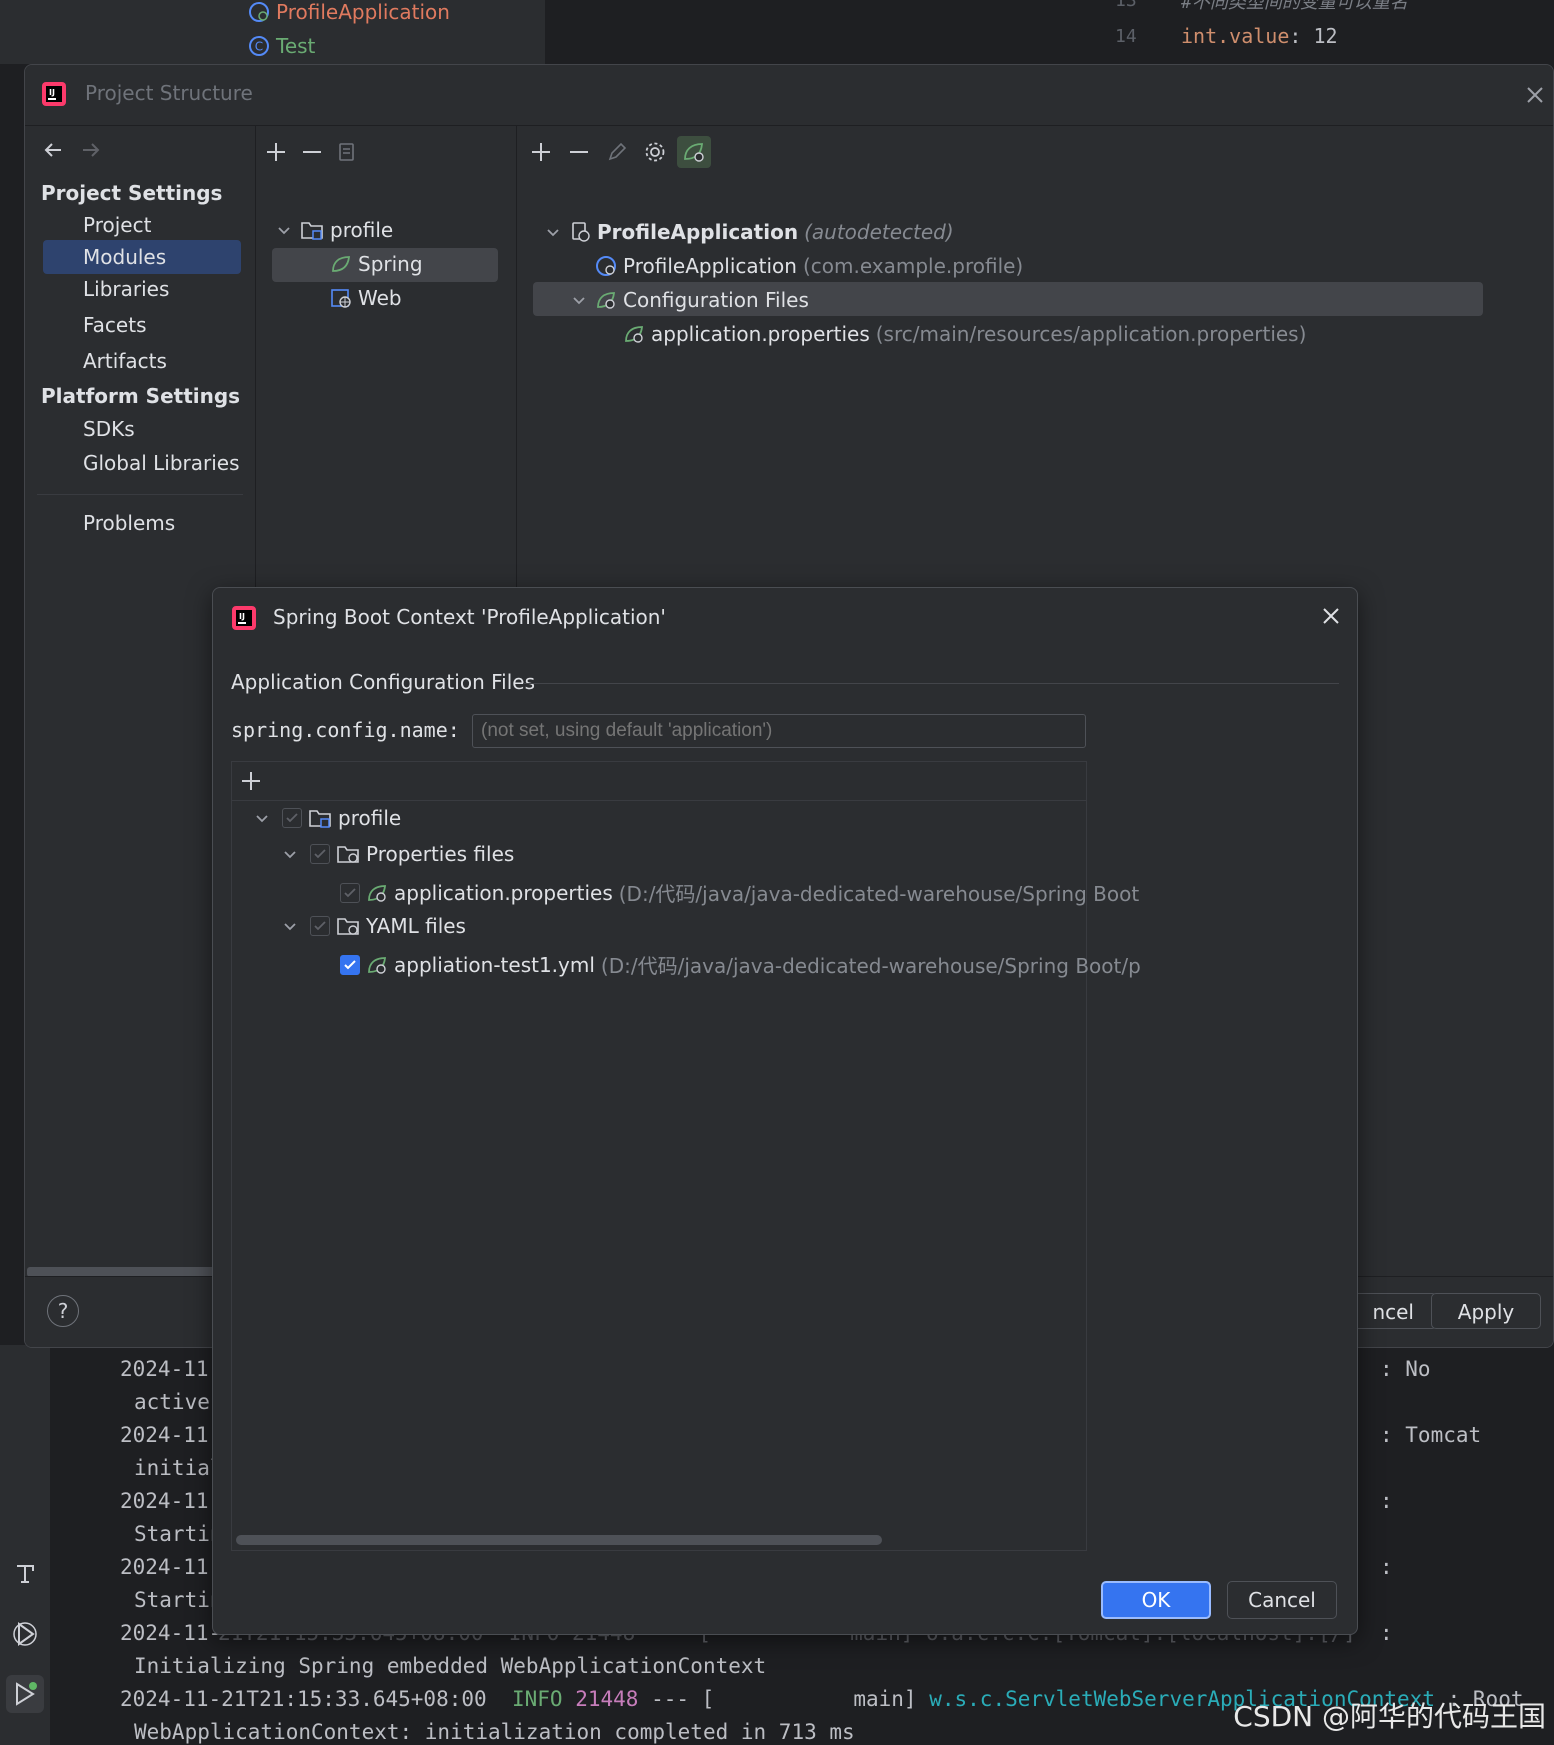 The width and height of the screenshot is (1554, 1745). Describe the element at coordinates (1282, 1600) in the screenshot. I see `cancel-button: Cancel` at that location.